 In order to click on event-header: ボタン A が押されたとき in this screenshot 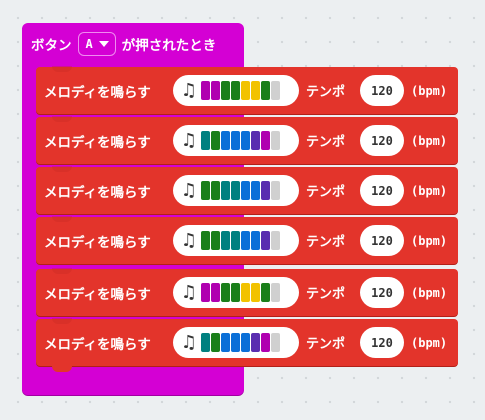, I will do `click(137, 44)`.